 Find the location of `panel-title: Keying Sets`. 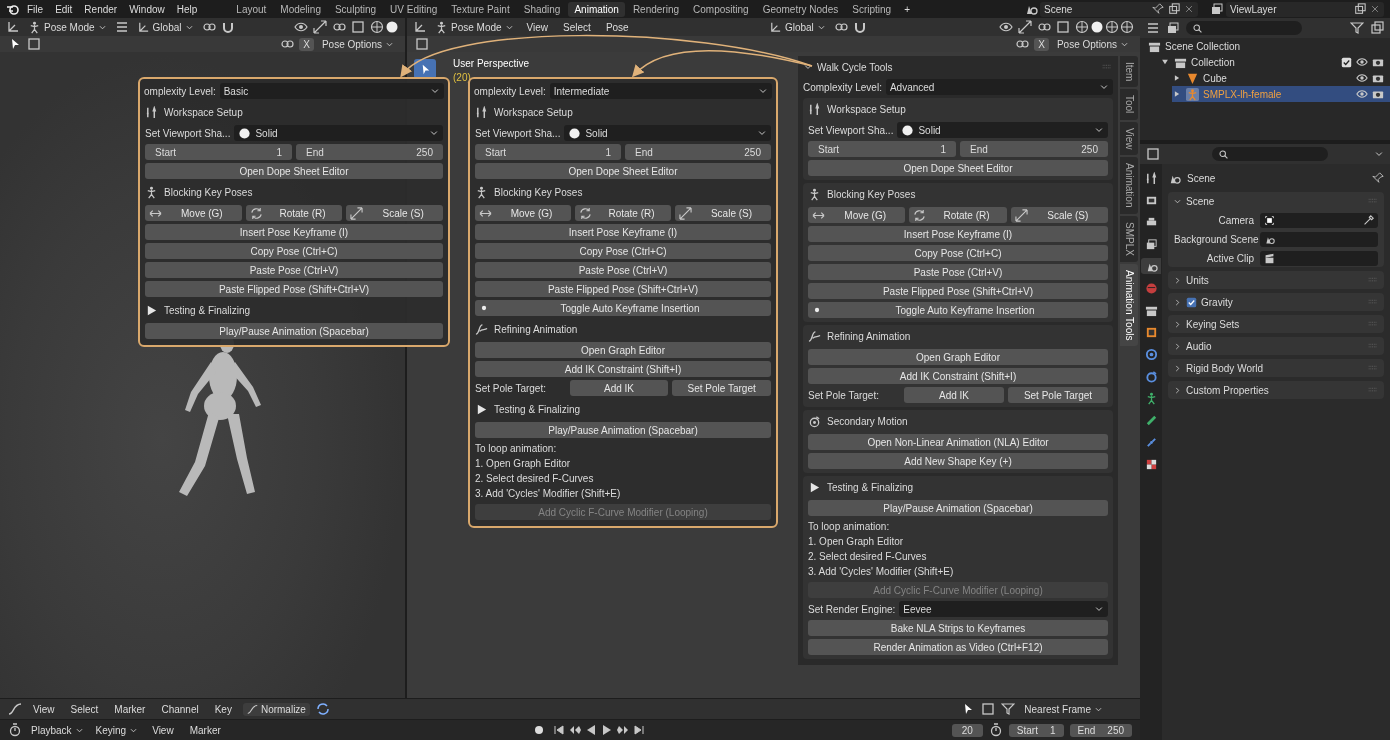

panel-title: Keying Sets is located at coordinates (1274, 324).